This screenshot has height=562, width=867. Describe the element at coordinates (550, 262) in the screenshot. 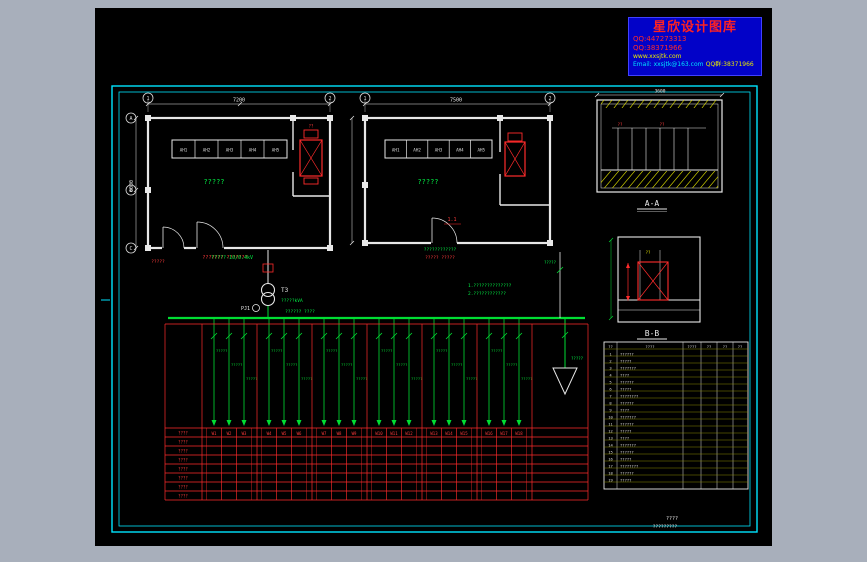

I see `riser-note: ?????` at that location.